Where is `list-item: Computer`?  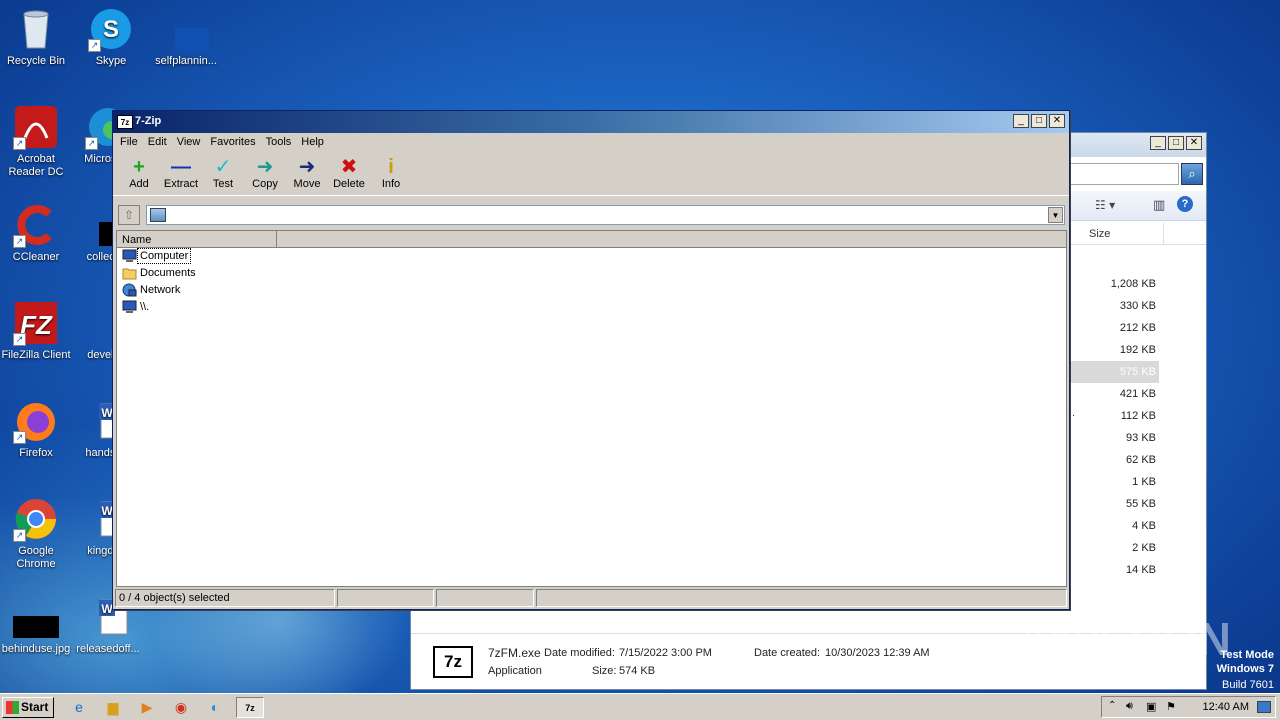
list-item: Computer is located at coordinates (591, 256).